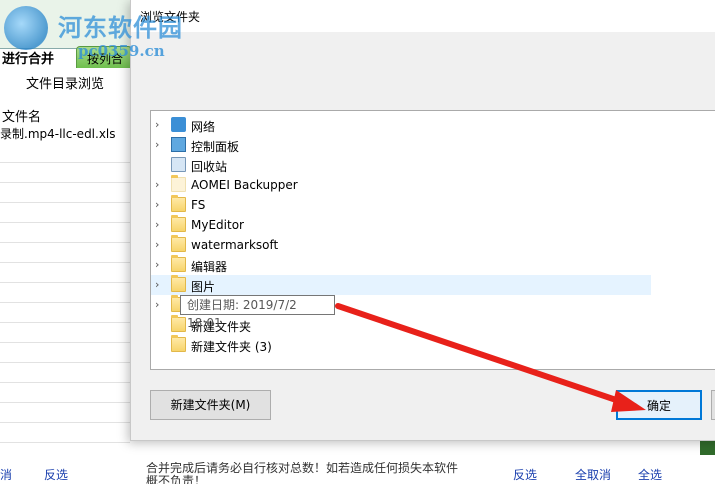 The image size is (715, 485). What do you see at coordinates (302, 473) in the screenshot?
I see `merge-warning-text: 合并完成后请务必自行核对总数！如若造成任何损失本软件概不负责！` at bounding box center [302, 473].